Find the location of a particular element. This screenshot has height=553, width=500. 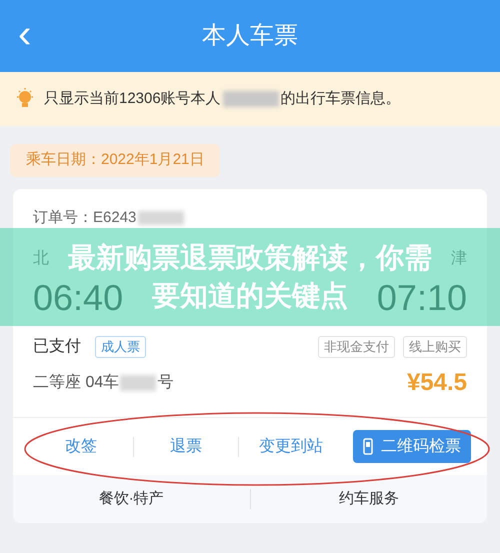

light-bulb-icon is located at coordinates (25, 99).